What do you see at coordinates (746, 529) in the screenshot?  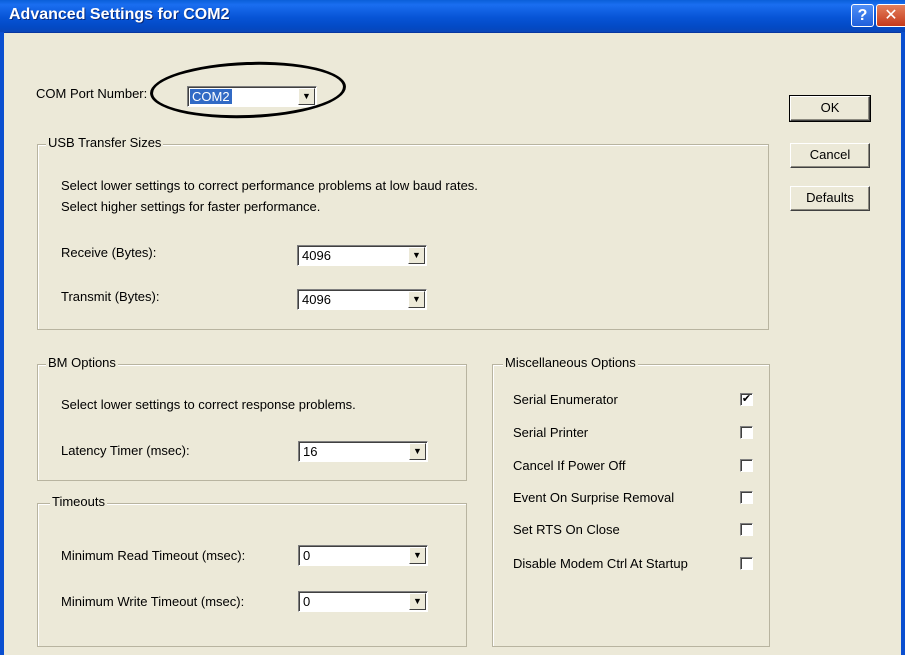 I see `set-rts-on-close-checkbox` at bounding box center [746, 529].